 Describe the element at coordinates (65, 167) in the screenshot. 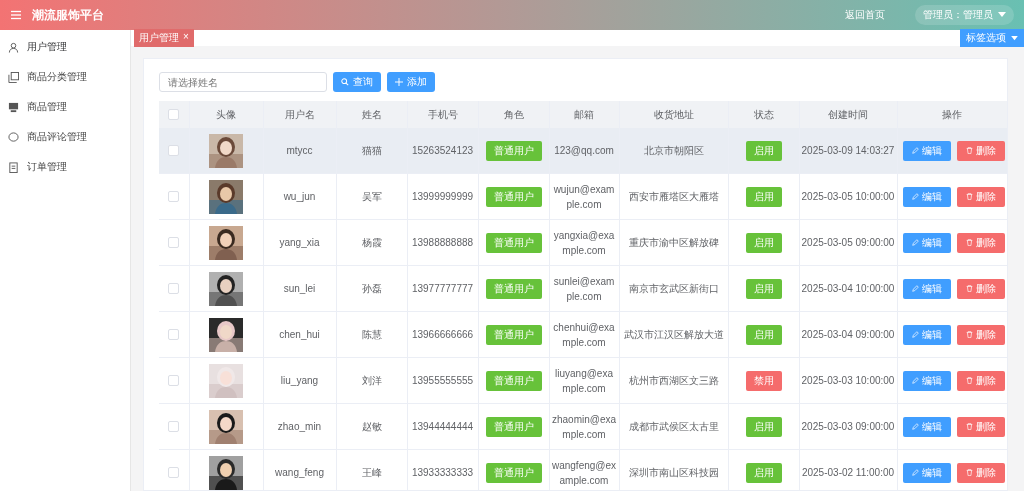

I see `sidebar-item: 订单管理` at that location.